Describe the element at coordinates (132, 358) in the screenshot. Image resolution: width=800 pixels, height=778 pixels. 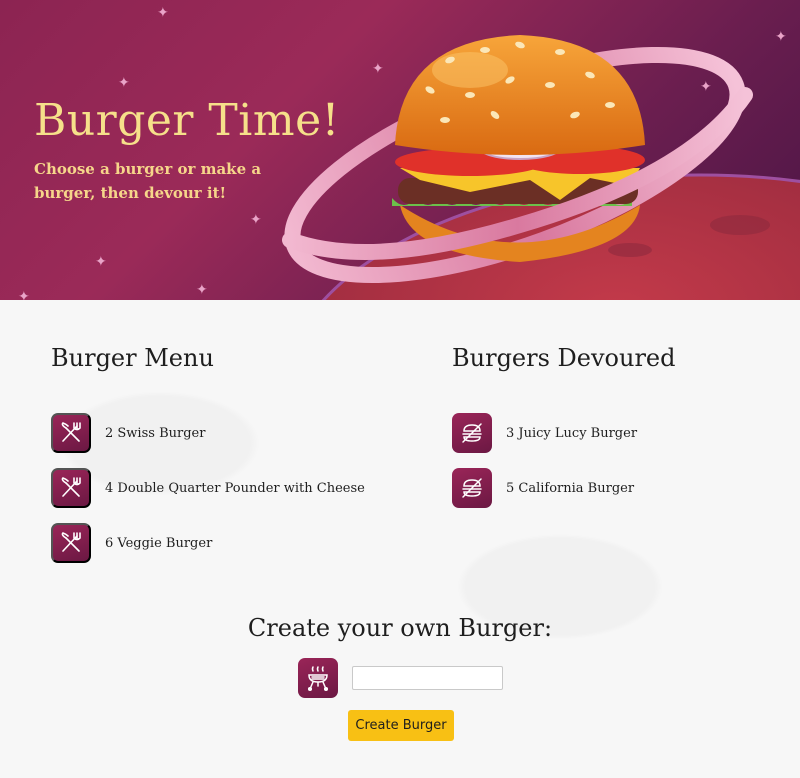
I see `burger-menu-heading: Burger Menu` at that location.